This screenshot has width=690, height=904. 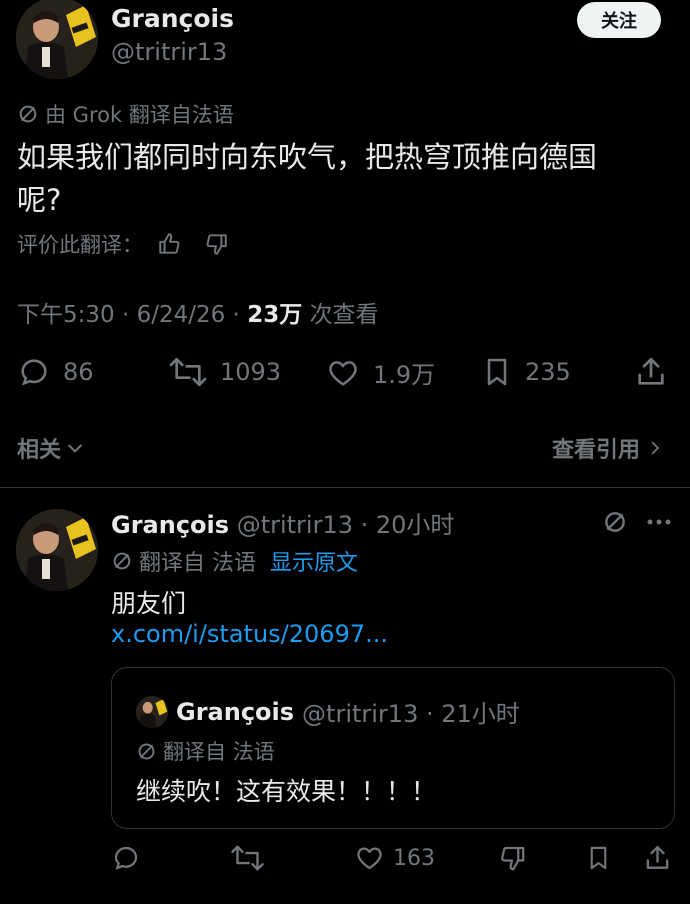 I want to click on reply-author-handle: @tritrir13, so click(x=295, y=525).